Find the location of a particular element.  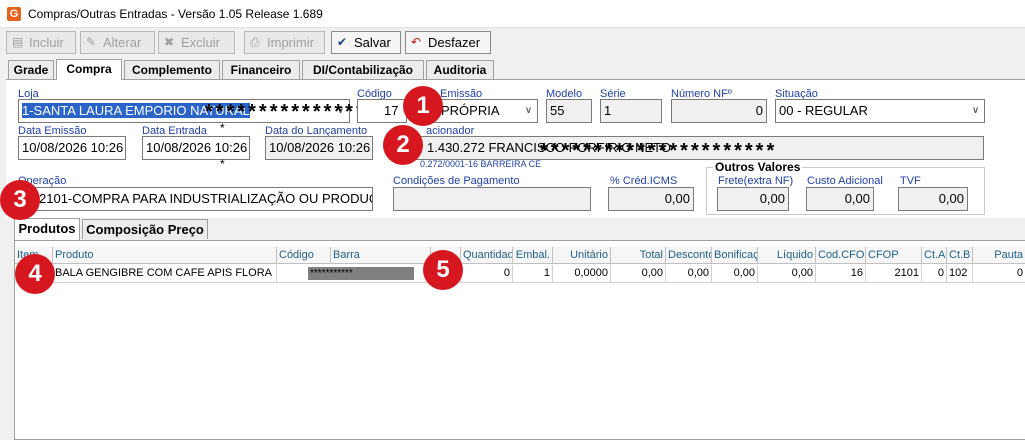

custo-adicional-field: 0,00 is located at coordinates (840, 199).